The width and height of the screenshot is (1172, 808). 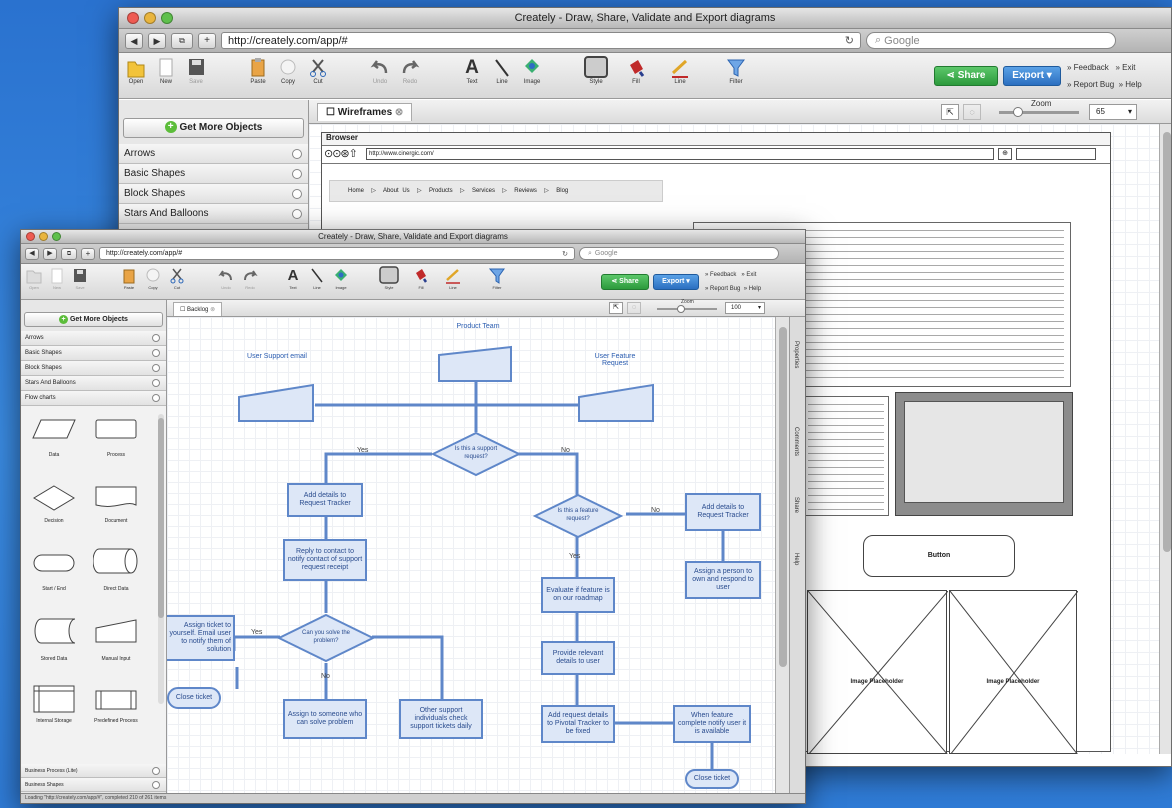 I want to click on input-shape-user-feature, so click(x=616, y=405).